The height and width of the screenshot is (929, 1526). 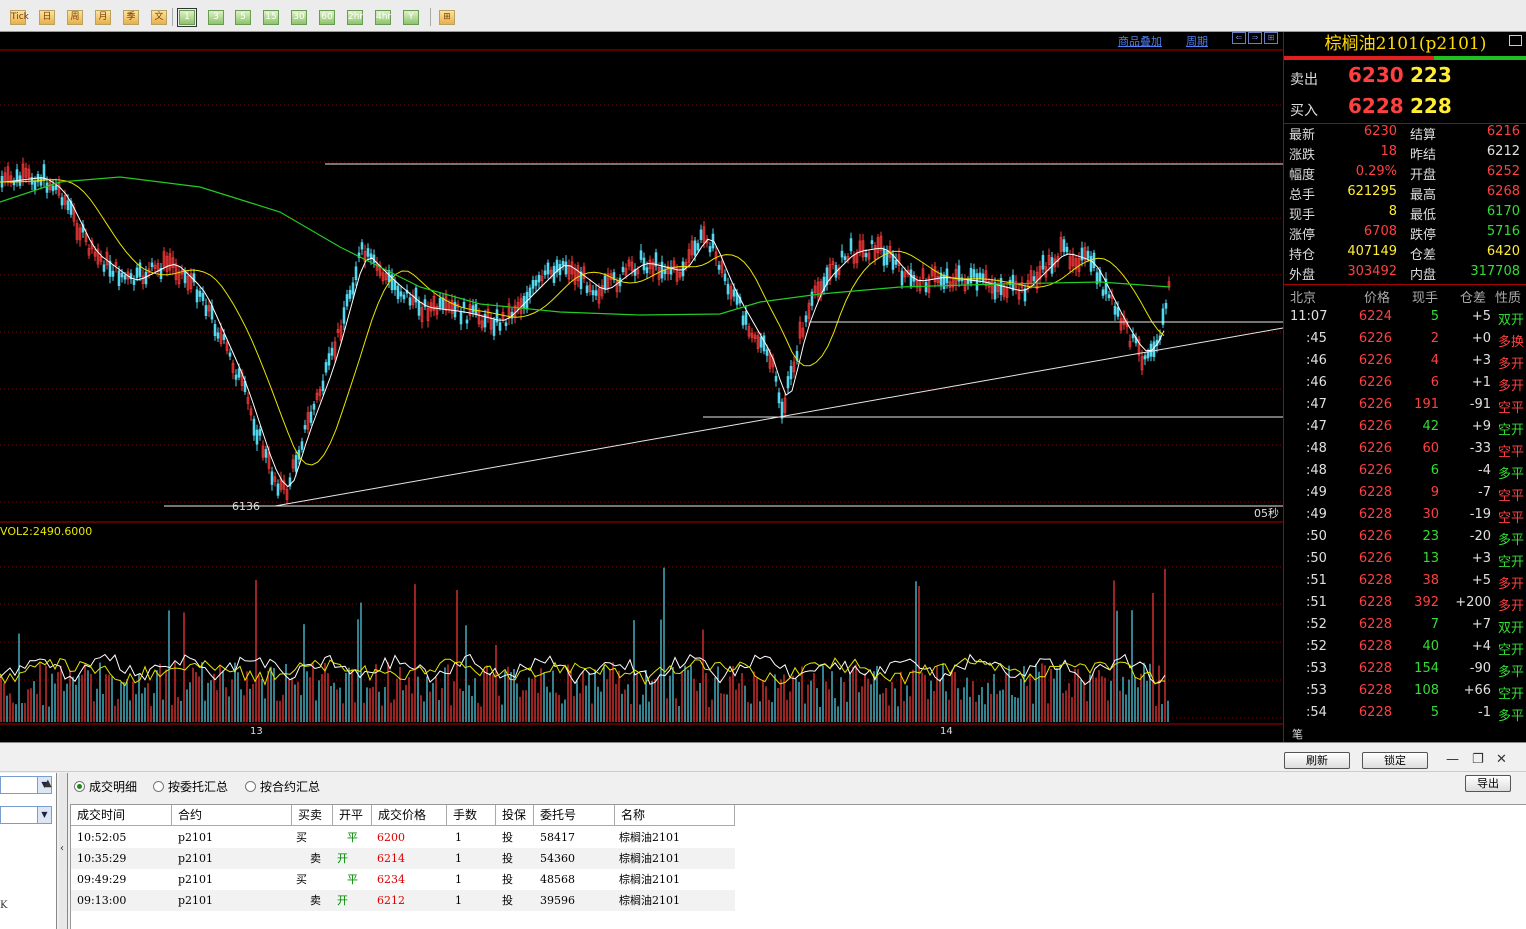 I want to click on scroll-left-icon: ⇐, so click(x=1239, y=38).